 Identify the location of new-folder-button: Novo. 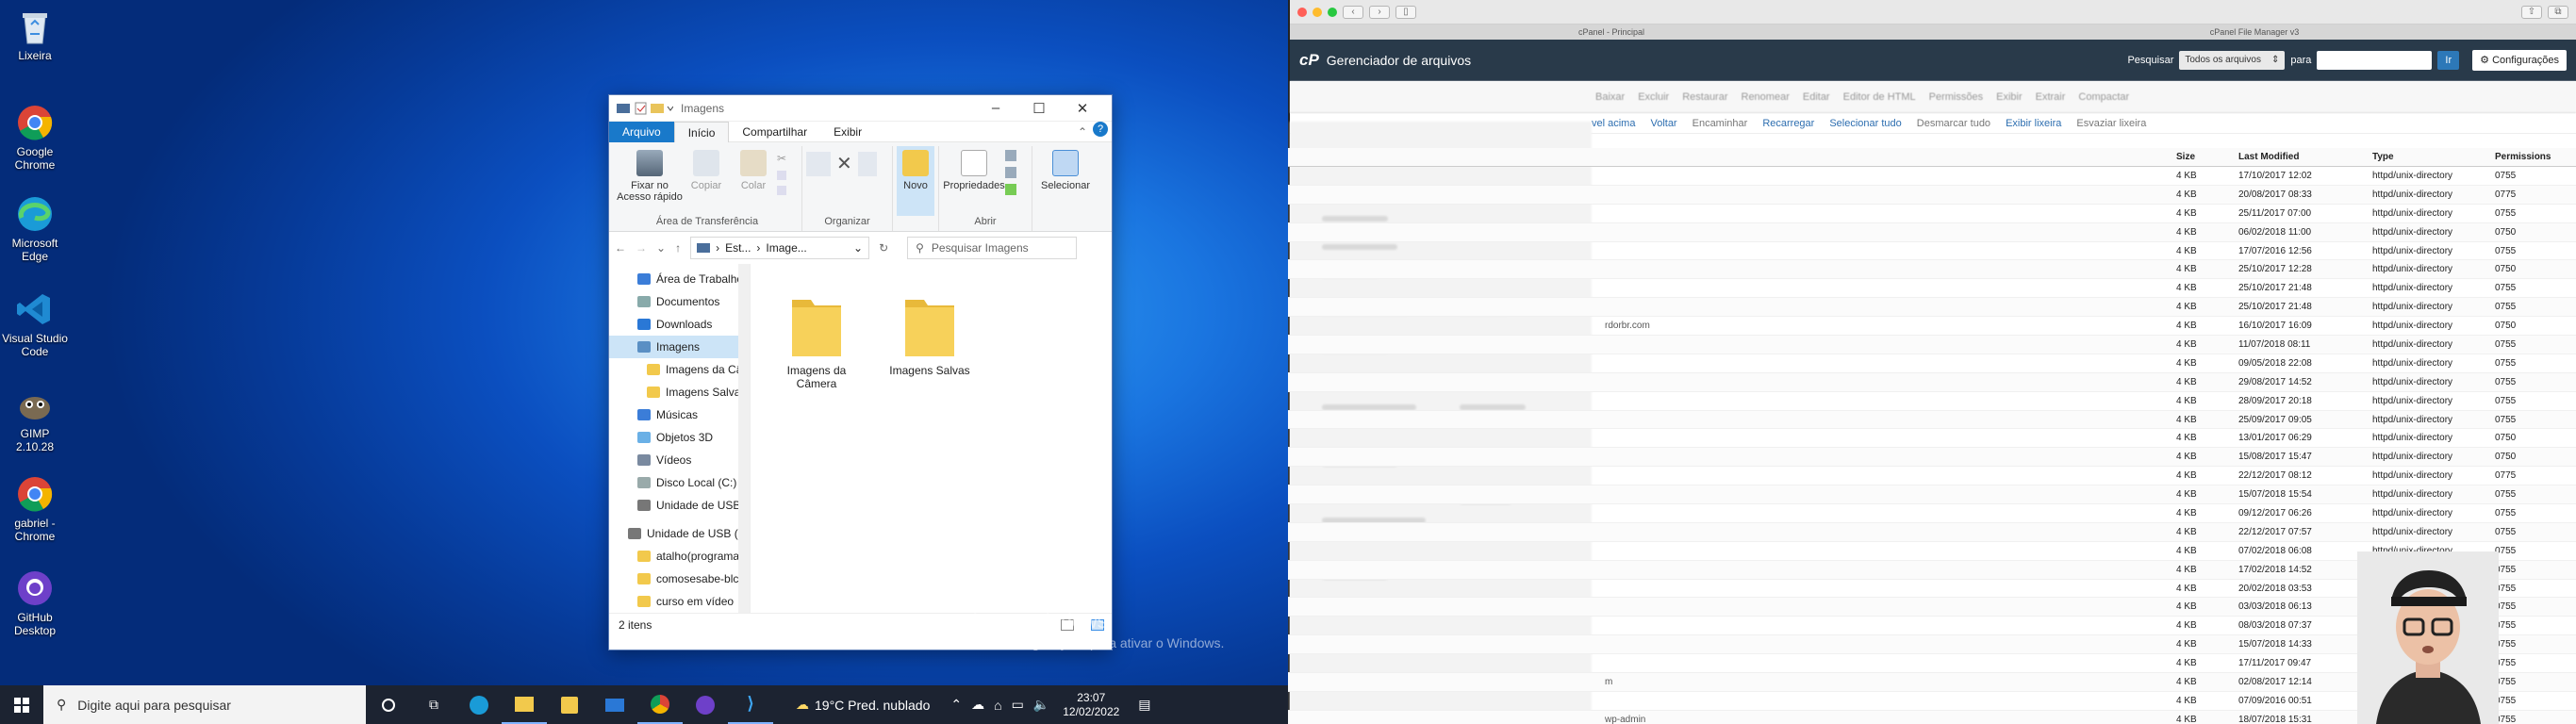
(915, 181).